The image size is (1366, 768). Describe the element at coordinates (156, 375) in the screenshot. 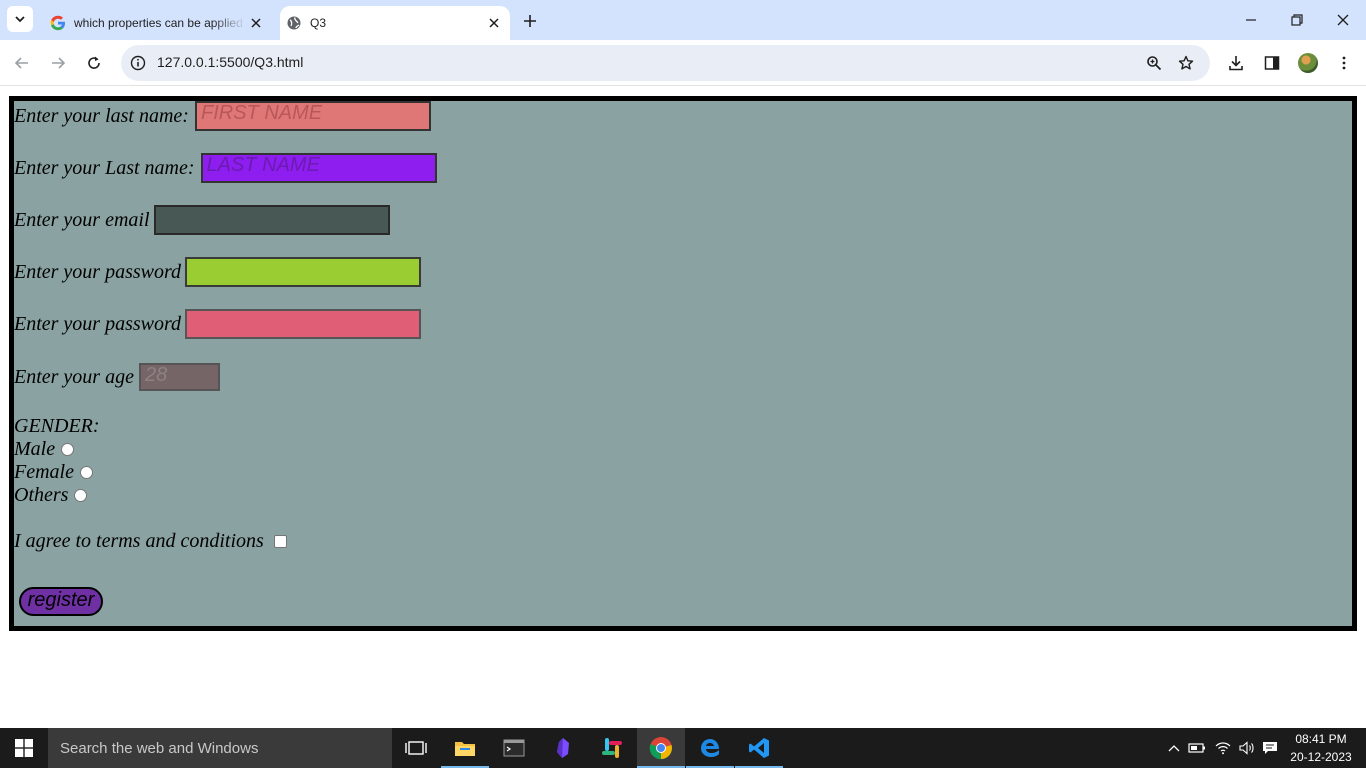

I see `age-placeholder: 28` at that location.